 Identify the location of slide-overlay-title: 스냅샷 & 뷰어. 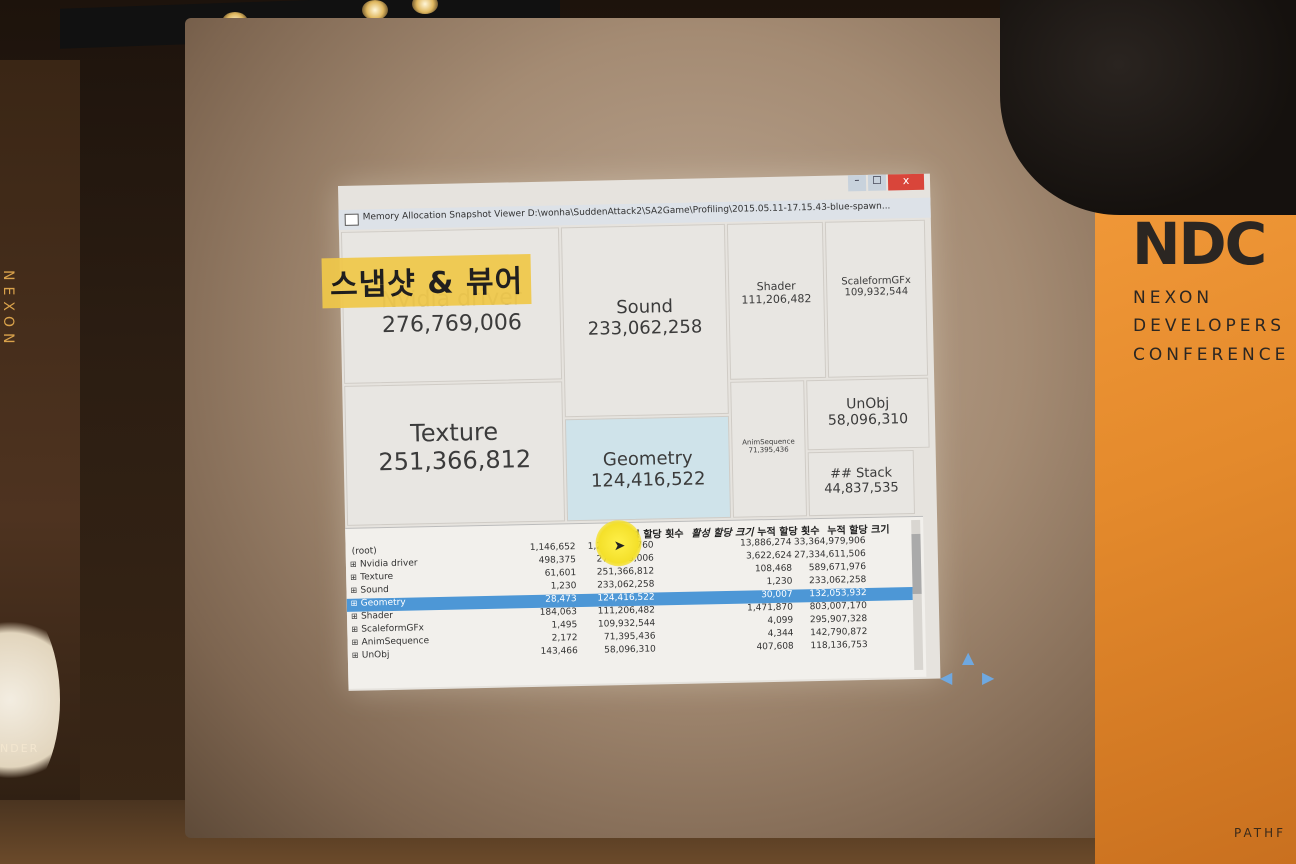
(426, 281).